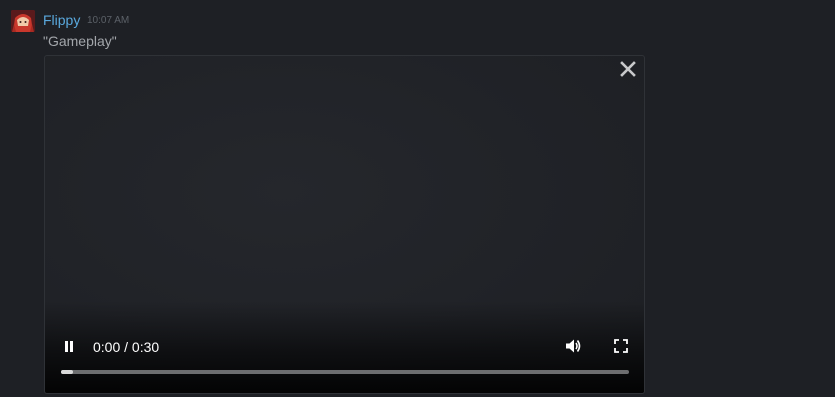  What do you see at coordinates (61, 20) in the screenshot?
I see `username: Flippy` at bounding box center [61, 20].